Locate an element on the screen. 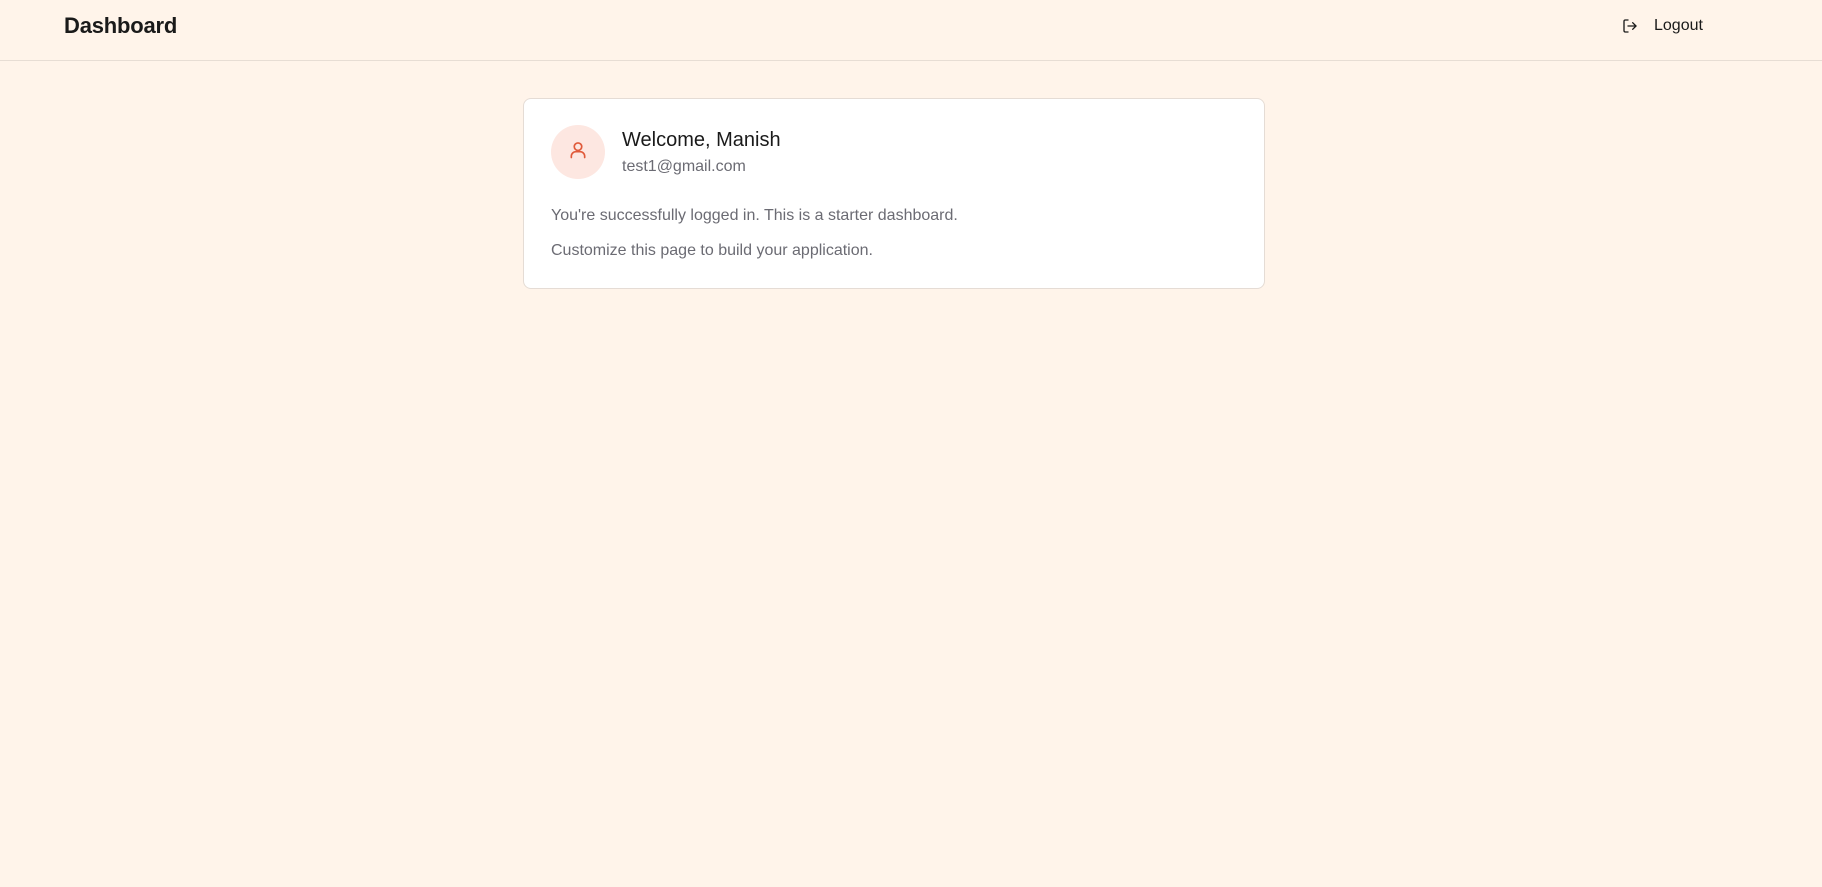  logout-button: Logout is located at coordinates (1662, 26).